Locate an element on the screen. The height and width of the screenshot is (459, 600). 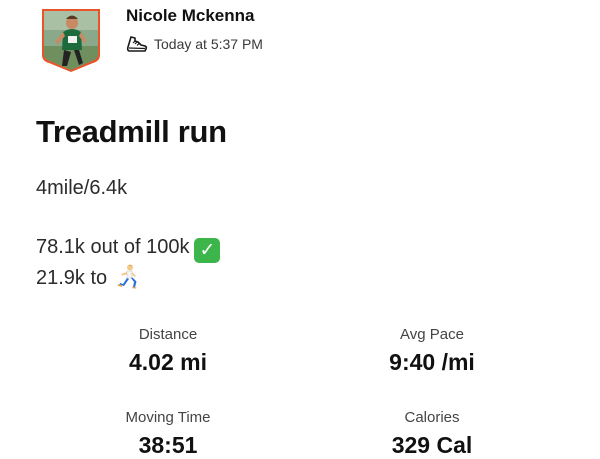
activity-meta: Today at 5:37 PM is located at coordinates (194, 44).